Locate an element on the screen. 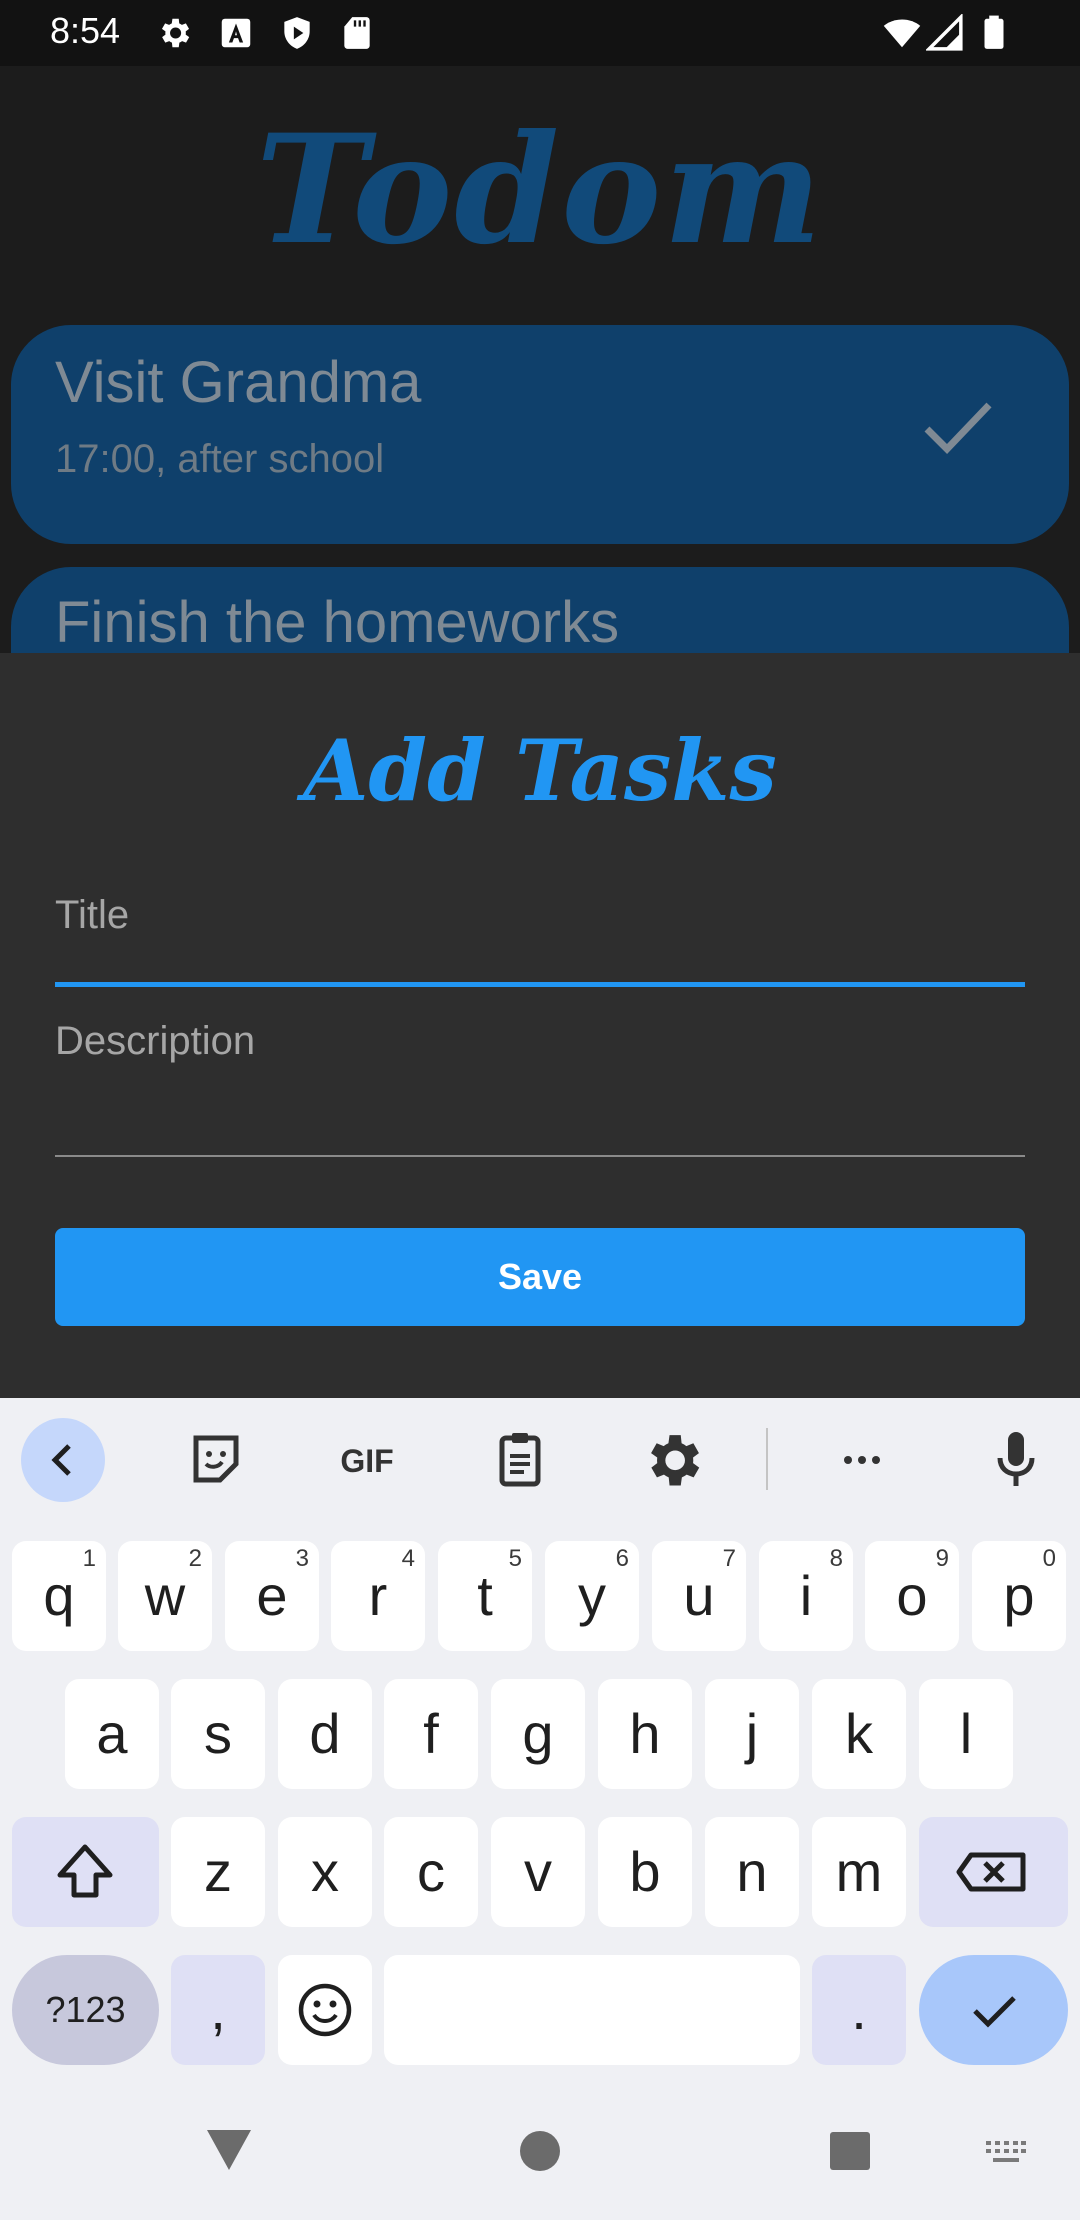 This screenshot has height=2220, width=1080. settings-icon is located at coordinates (175, 33).